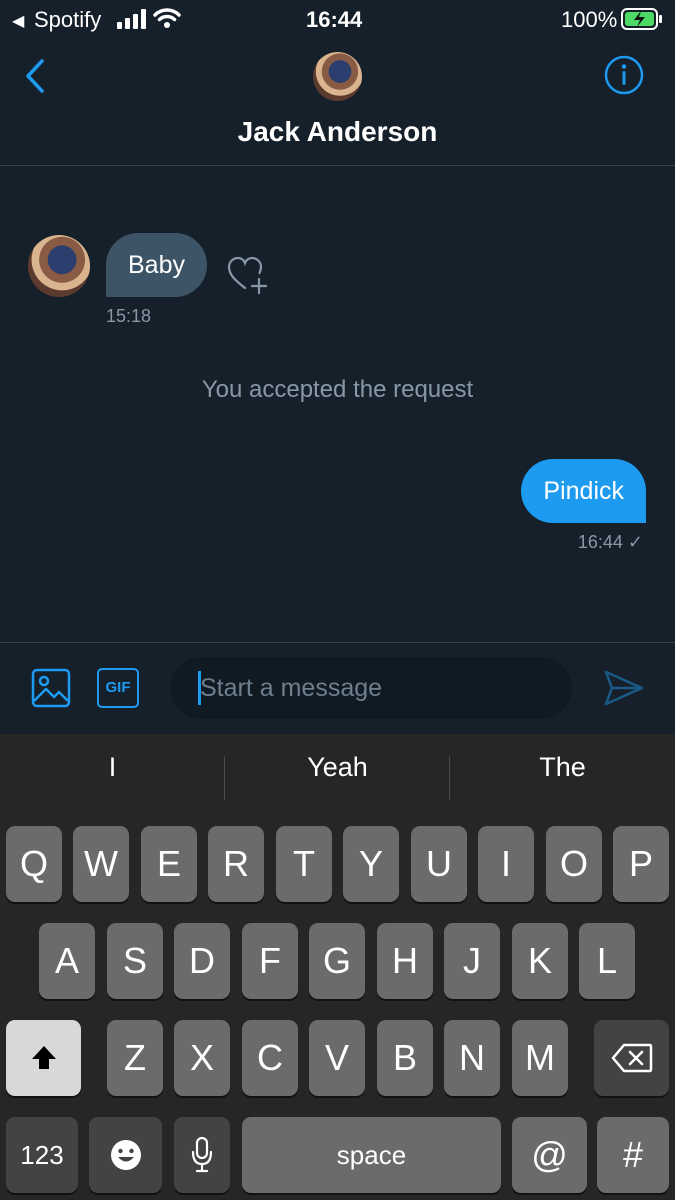 This screenshot has width=675, height=1200. I want to click on gif-icon: GIF, so click(118, 688).